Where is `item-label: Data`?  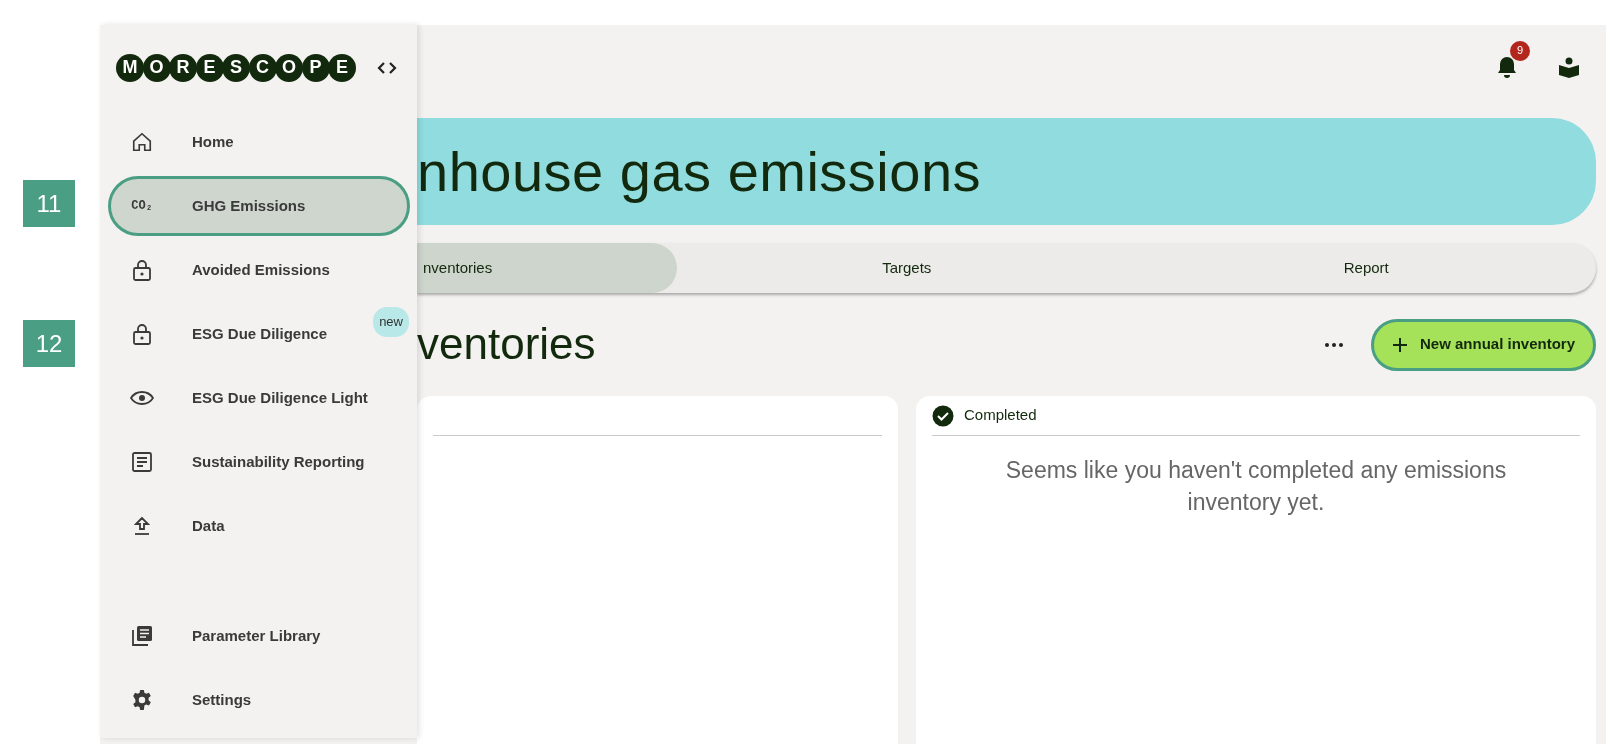
item-label: Data is located at coordinates (208, 525).